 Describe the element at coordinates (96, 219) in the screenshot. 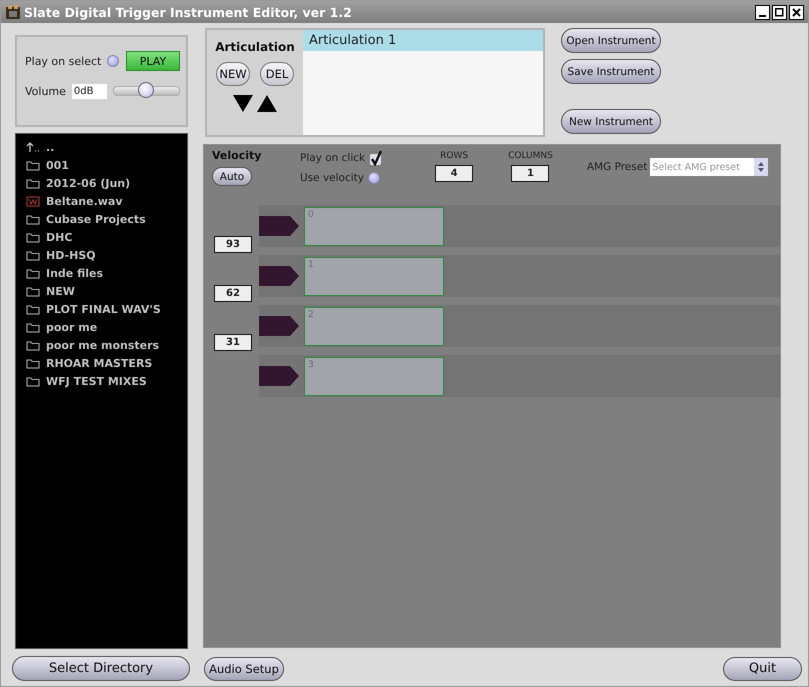

I see `file-item: Cubase Projects` at that location.